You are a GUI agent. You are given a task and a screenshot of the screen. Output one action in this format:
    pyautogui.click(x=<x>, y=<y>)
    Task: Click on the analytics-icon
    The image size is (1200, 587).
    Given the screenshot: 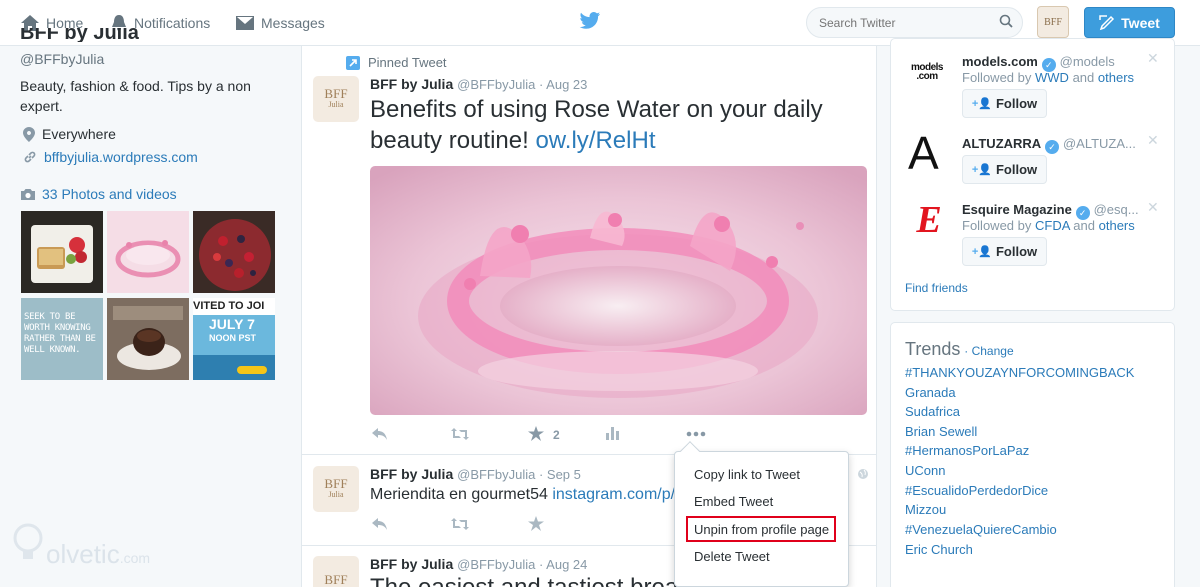 What is the action you would take?
    pyautogui.click(x=613, y=433)
    